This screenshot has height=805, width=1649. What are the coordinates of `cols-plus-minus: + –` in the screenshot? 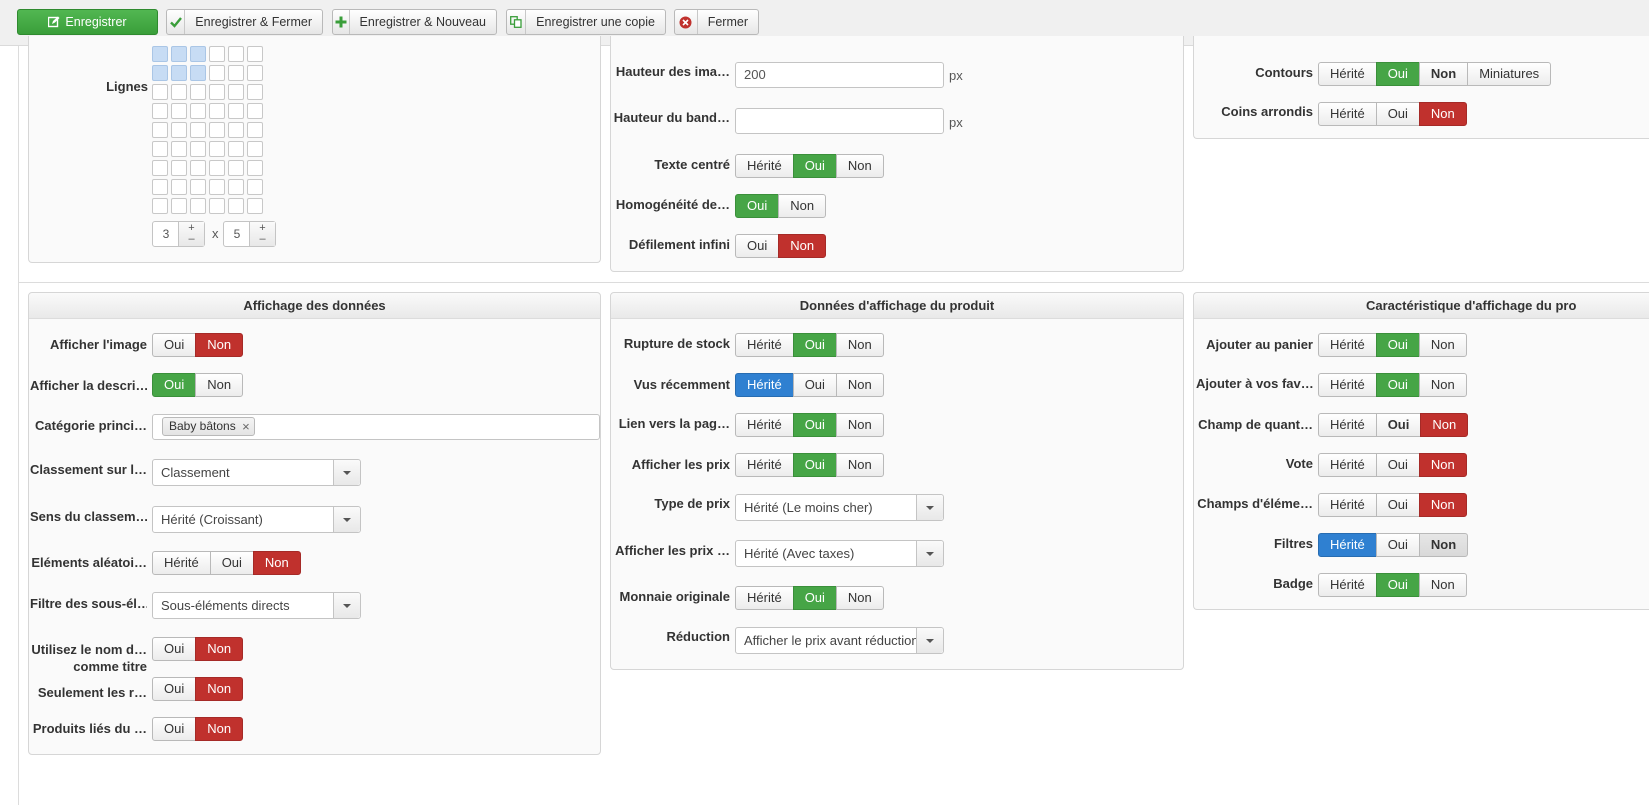 It's located at (191, 234).